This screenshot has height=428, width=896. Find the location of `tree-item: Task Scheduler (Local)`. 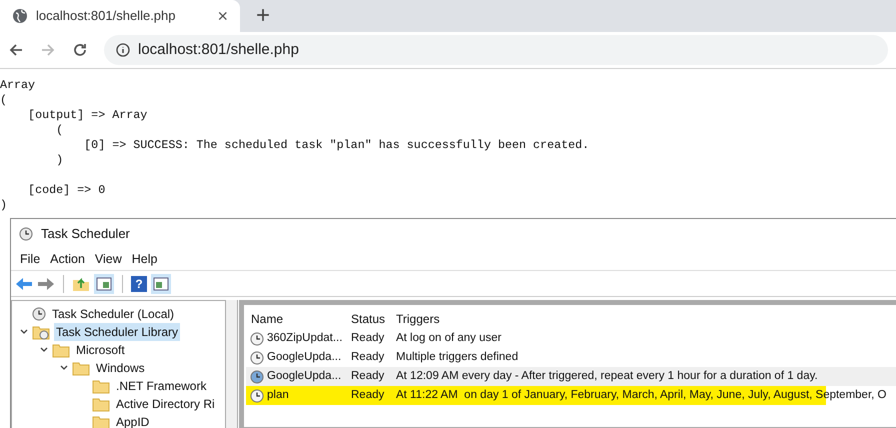

tree-item: Task Scheduler (Local) is located at coordinates (113, 314).